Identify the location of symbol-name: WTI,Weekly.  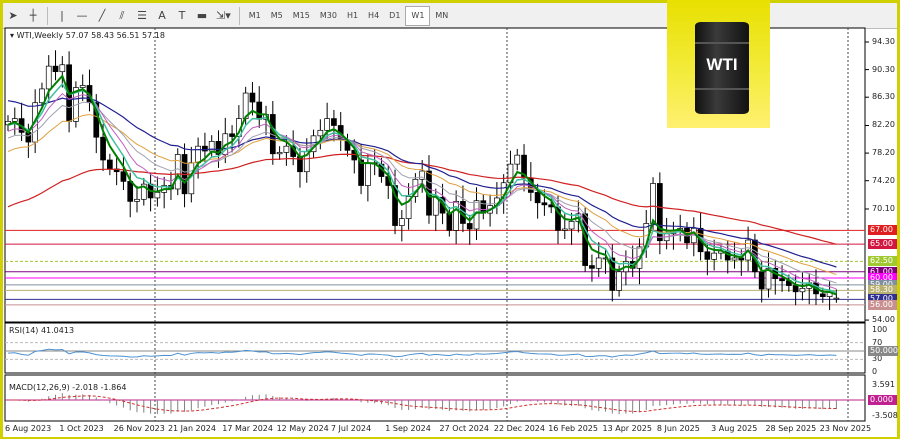
(40, 35).